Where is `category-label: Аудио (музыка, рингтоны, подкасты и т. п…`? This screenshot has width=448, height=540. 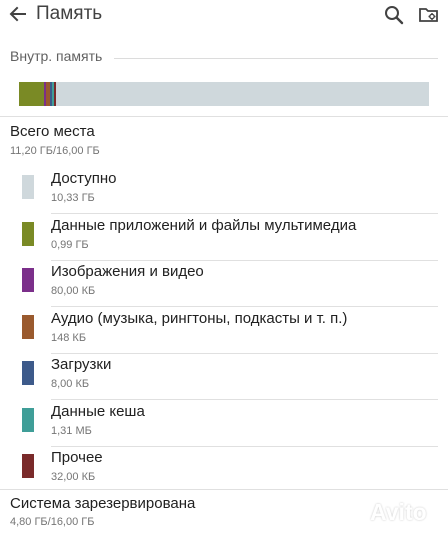
category-label: Аудио (музыка, рингтоны, подкасты и т. п… is located at coordinates (199, 318).